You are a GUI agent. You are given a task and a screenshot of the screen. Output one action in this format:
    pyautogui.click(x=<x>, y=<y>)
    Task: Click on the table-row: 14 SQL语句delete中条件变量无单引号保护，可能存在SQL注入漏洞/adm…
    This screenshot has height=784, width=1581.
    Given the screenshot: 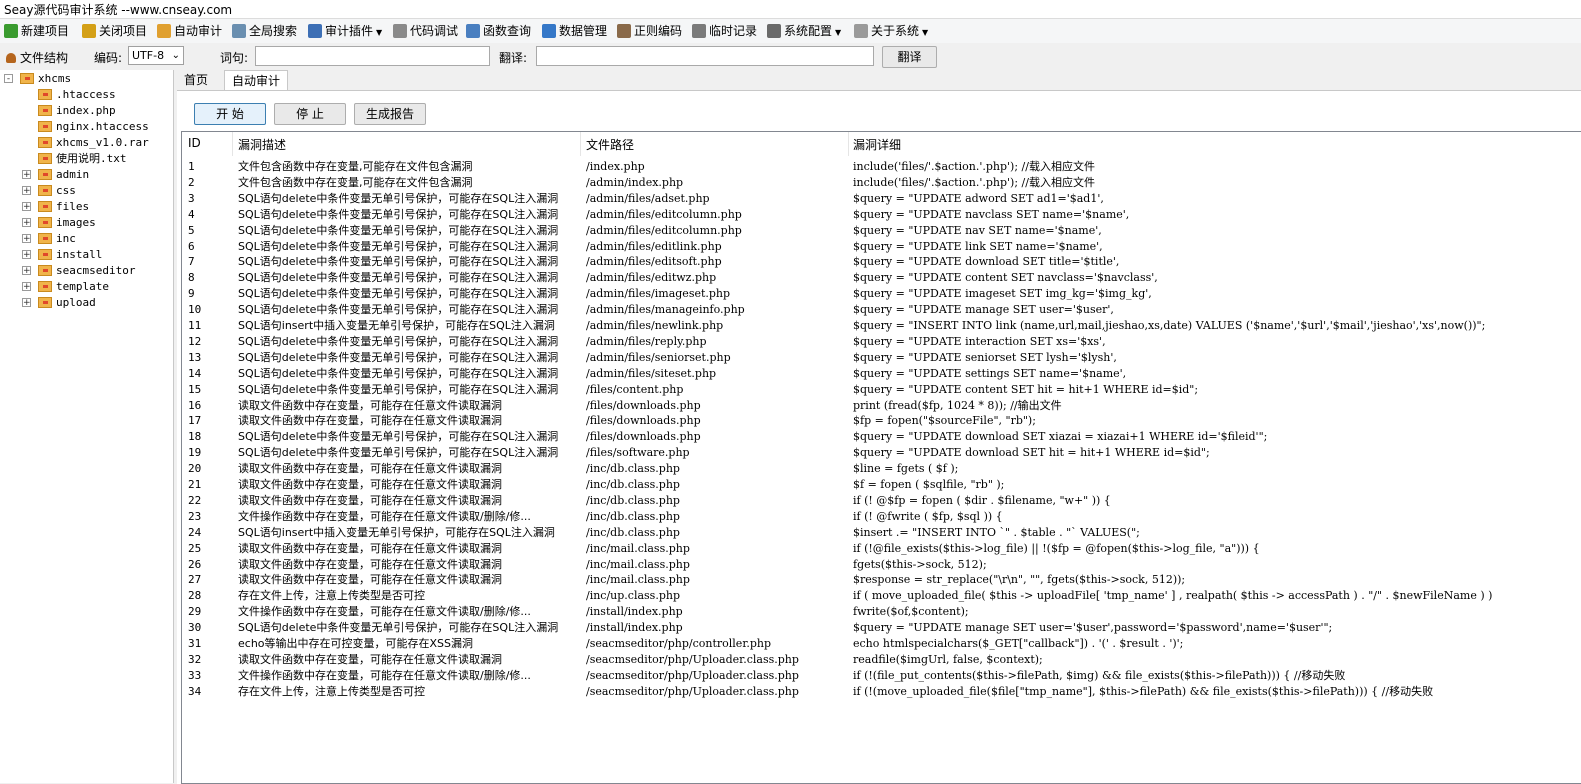 What is the action you would take?
    pyautogui.click(x=881, y=373)
    